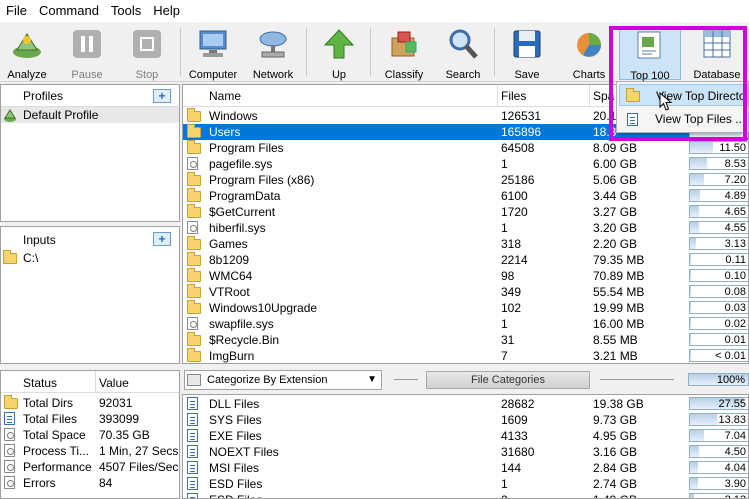 The width and height of the screenshot is (749, 499). What do you see at coordinates (465, 276) in the screenshot?
I see `table-row: WMC64 98 70.89 MB 0.10` at bounding box center [465, 276].